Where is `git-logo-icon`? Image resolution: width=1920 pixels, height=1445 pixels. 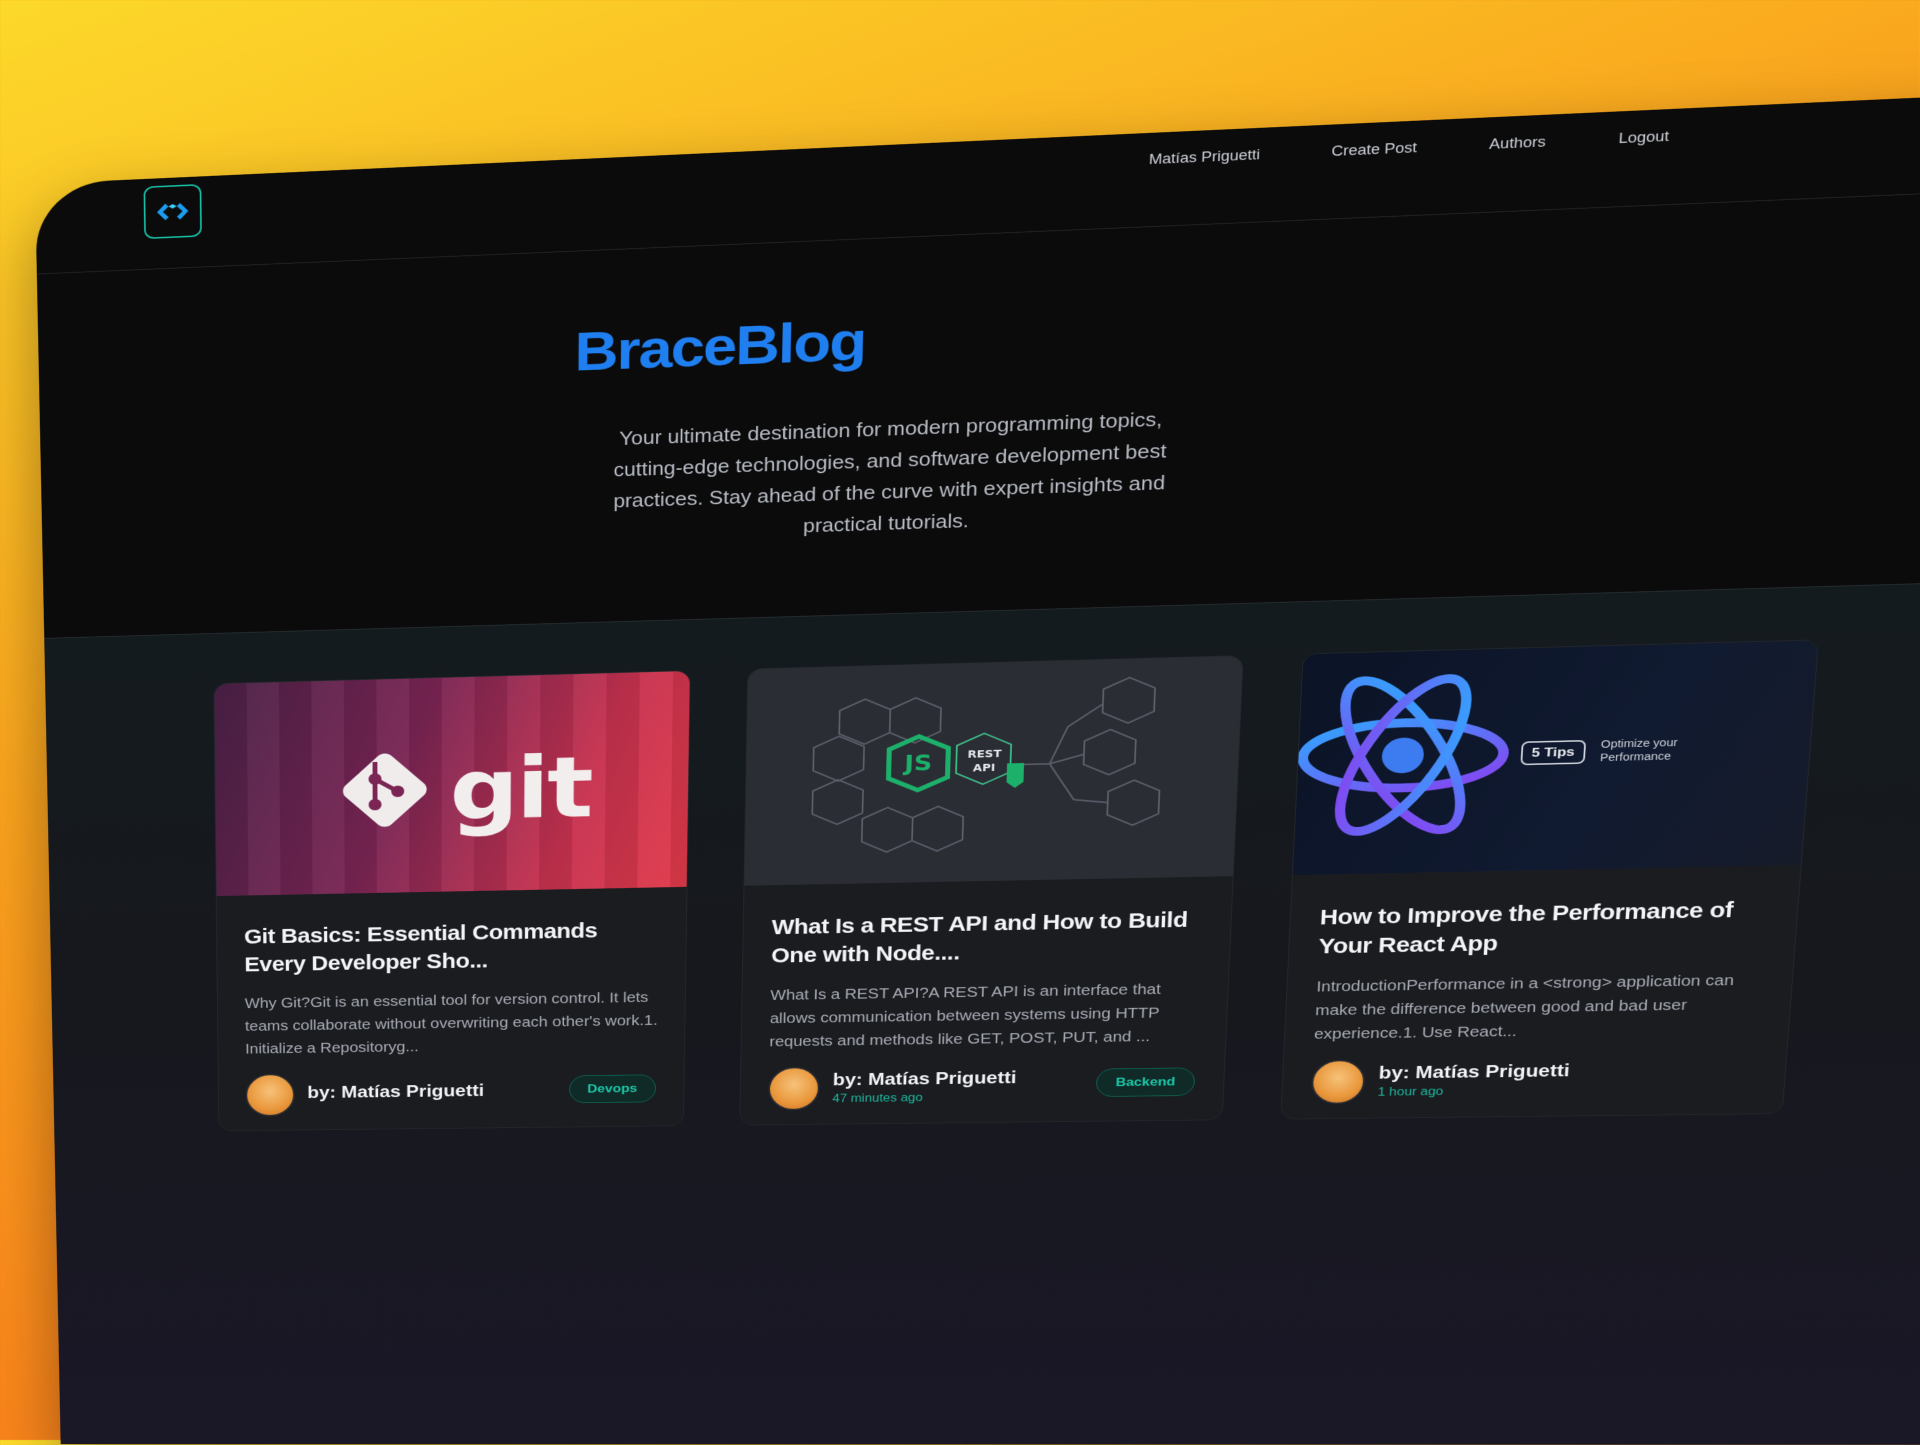
git-logo-icon is located at coordinates (384, 790).